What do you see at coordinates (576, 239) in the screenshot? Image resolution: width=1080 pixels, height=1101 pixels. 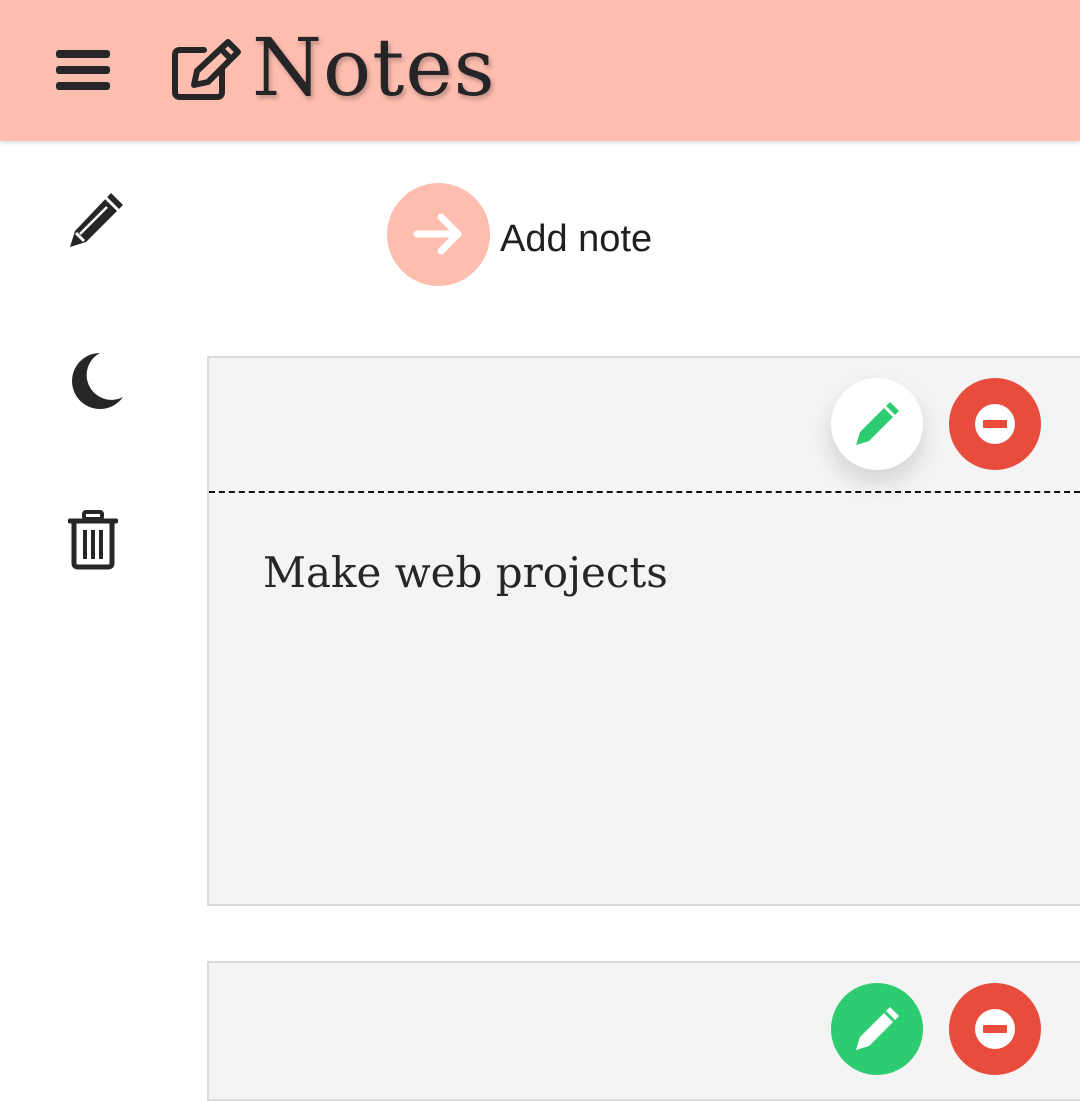 I see `add-note-label: Add note` at bounding box center [576, 239].